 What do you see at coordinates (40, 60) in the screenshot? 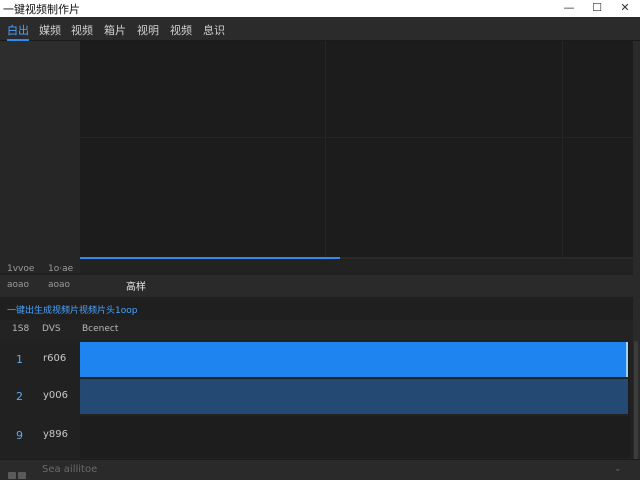
I see `left-panel-header` at bounding box center [40, 60].